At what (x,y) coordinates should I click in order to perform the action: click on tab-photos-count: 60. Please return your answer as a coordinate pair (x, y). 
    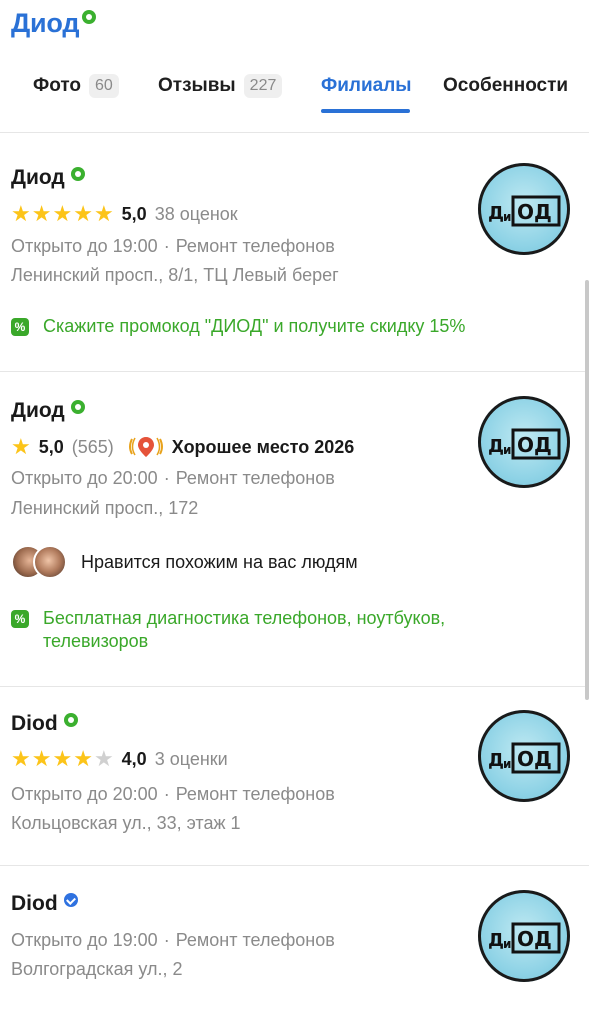
    Looking at the image, I should click on (104, 86).